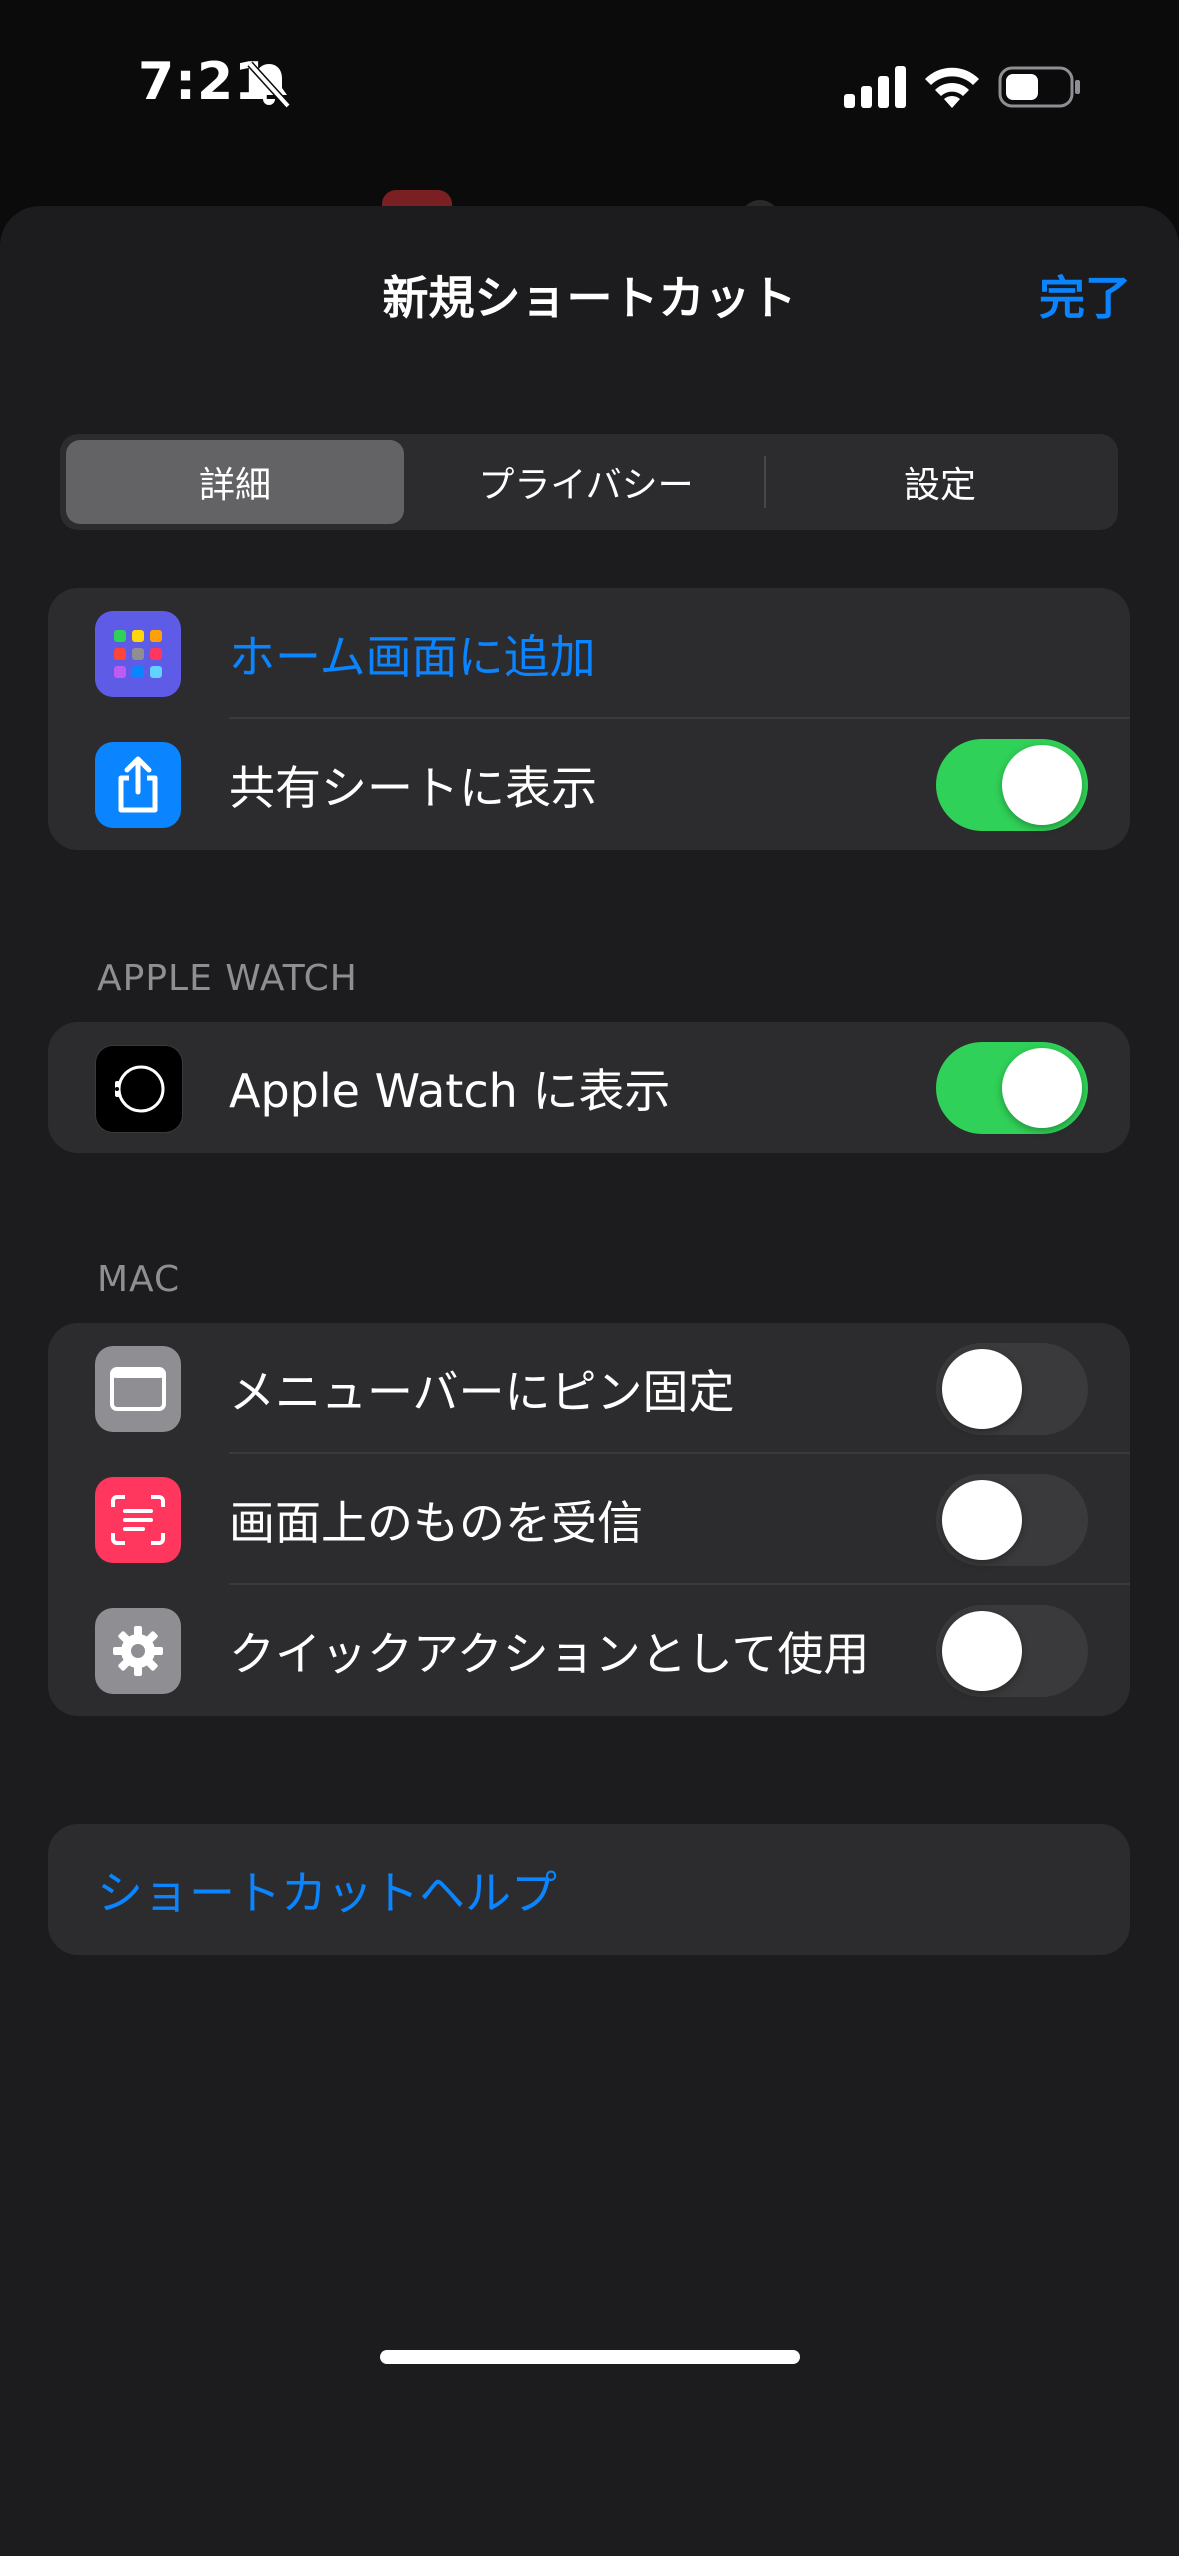 The image size is (1179, 2556). What do you see at coordinates (586, 482) in the screenshot?
I see `segment-privacy: プライバシー` at bounding box center [586, 482].